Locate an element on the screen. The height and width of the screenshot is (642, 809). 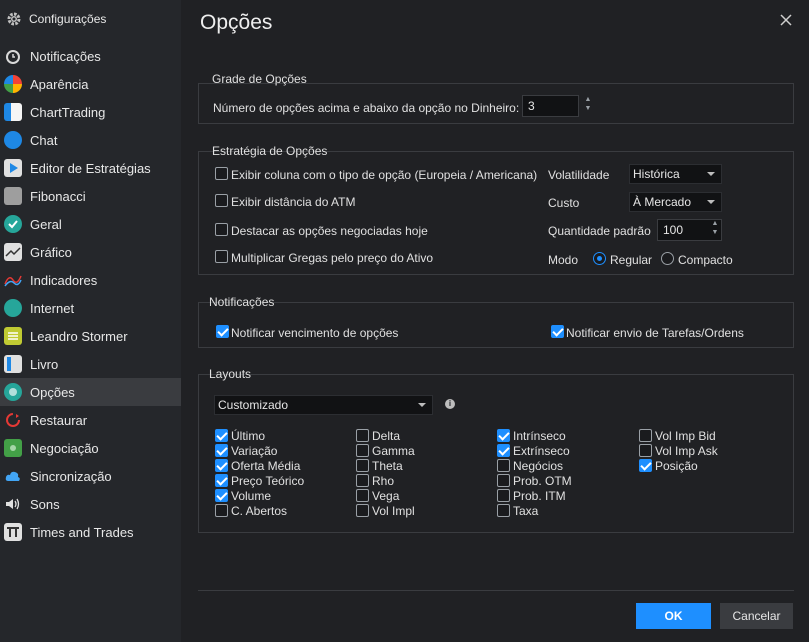
sidebar-item-notificações: Notificações is located at coordinates (90, 56).